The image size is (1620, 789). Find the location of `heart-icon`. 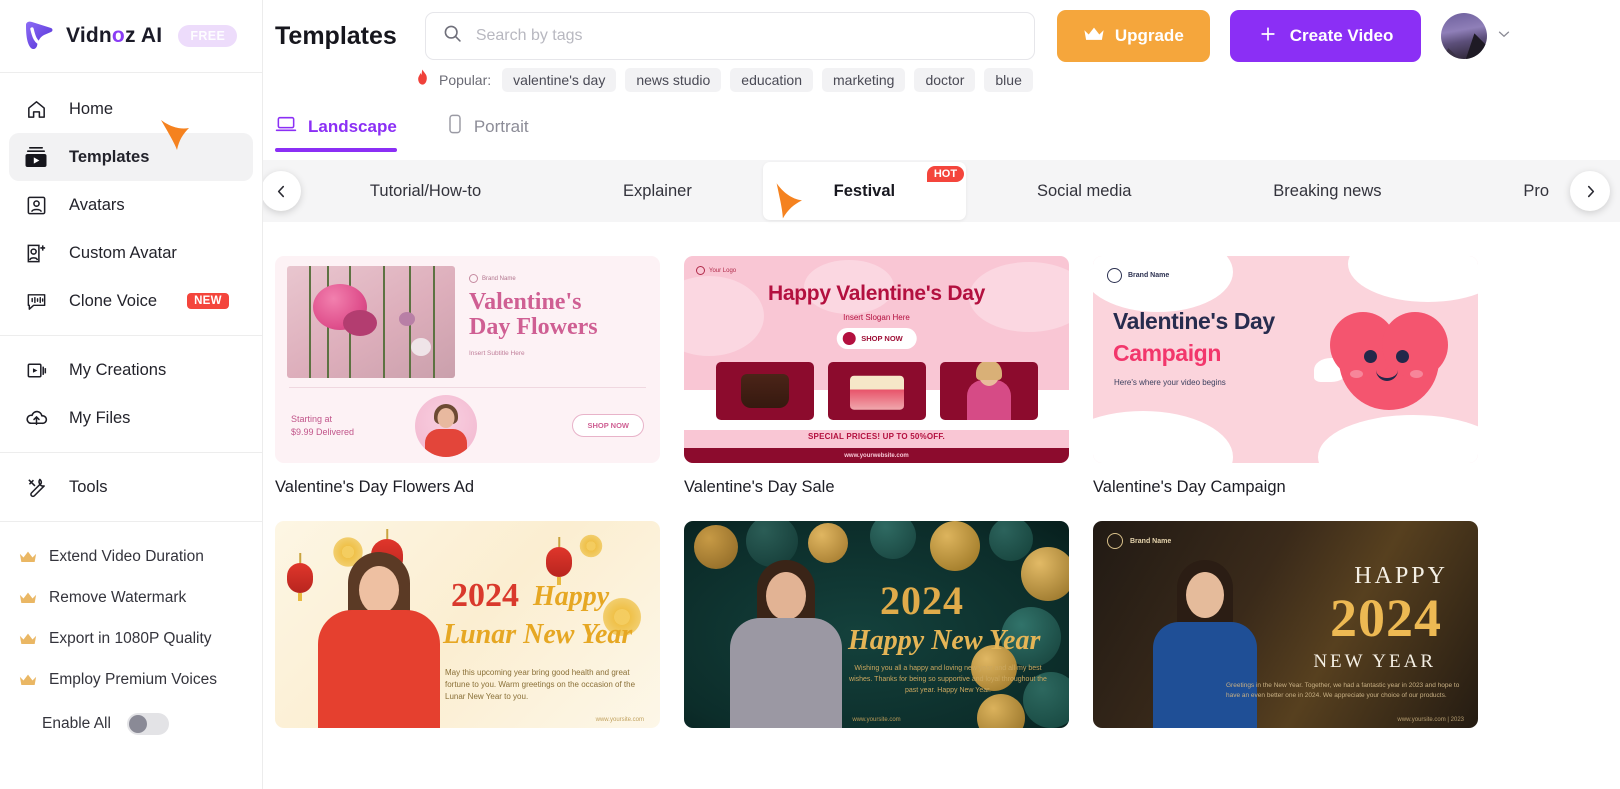

heart-icon is located at coordinates (849, 338).